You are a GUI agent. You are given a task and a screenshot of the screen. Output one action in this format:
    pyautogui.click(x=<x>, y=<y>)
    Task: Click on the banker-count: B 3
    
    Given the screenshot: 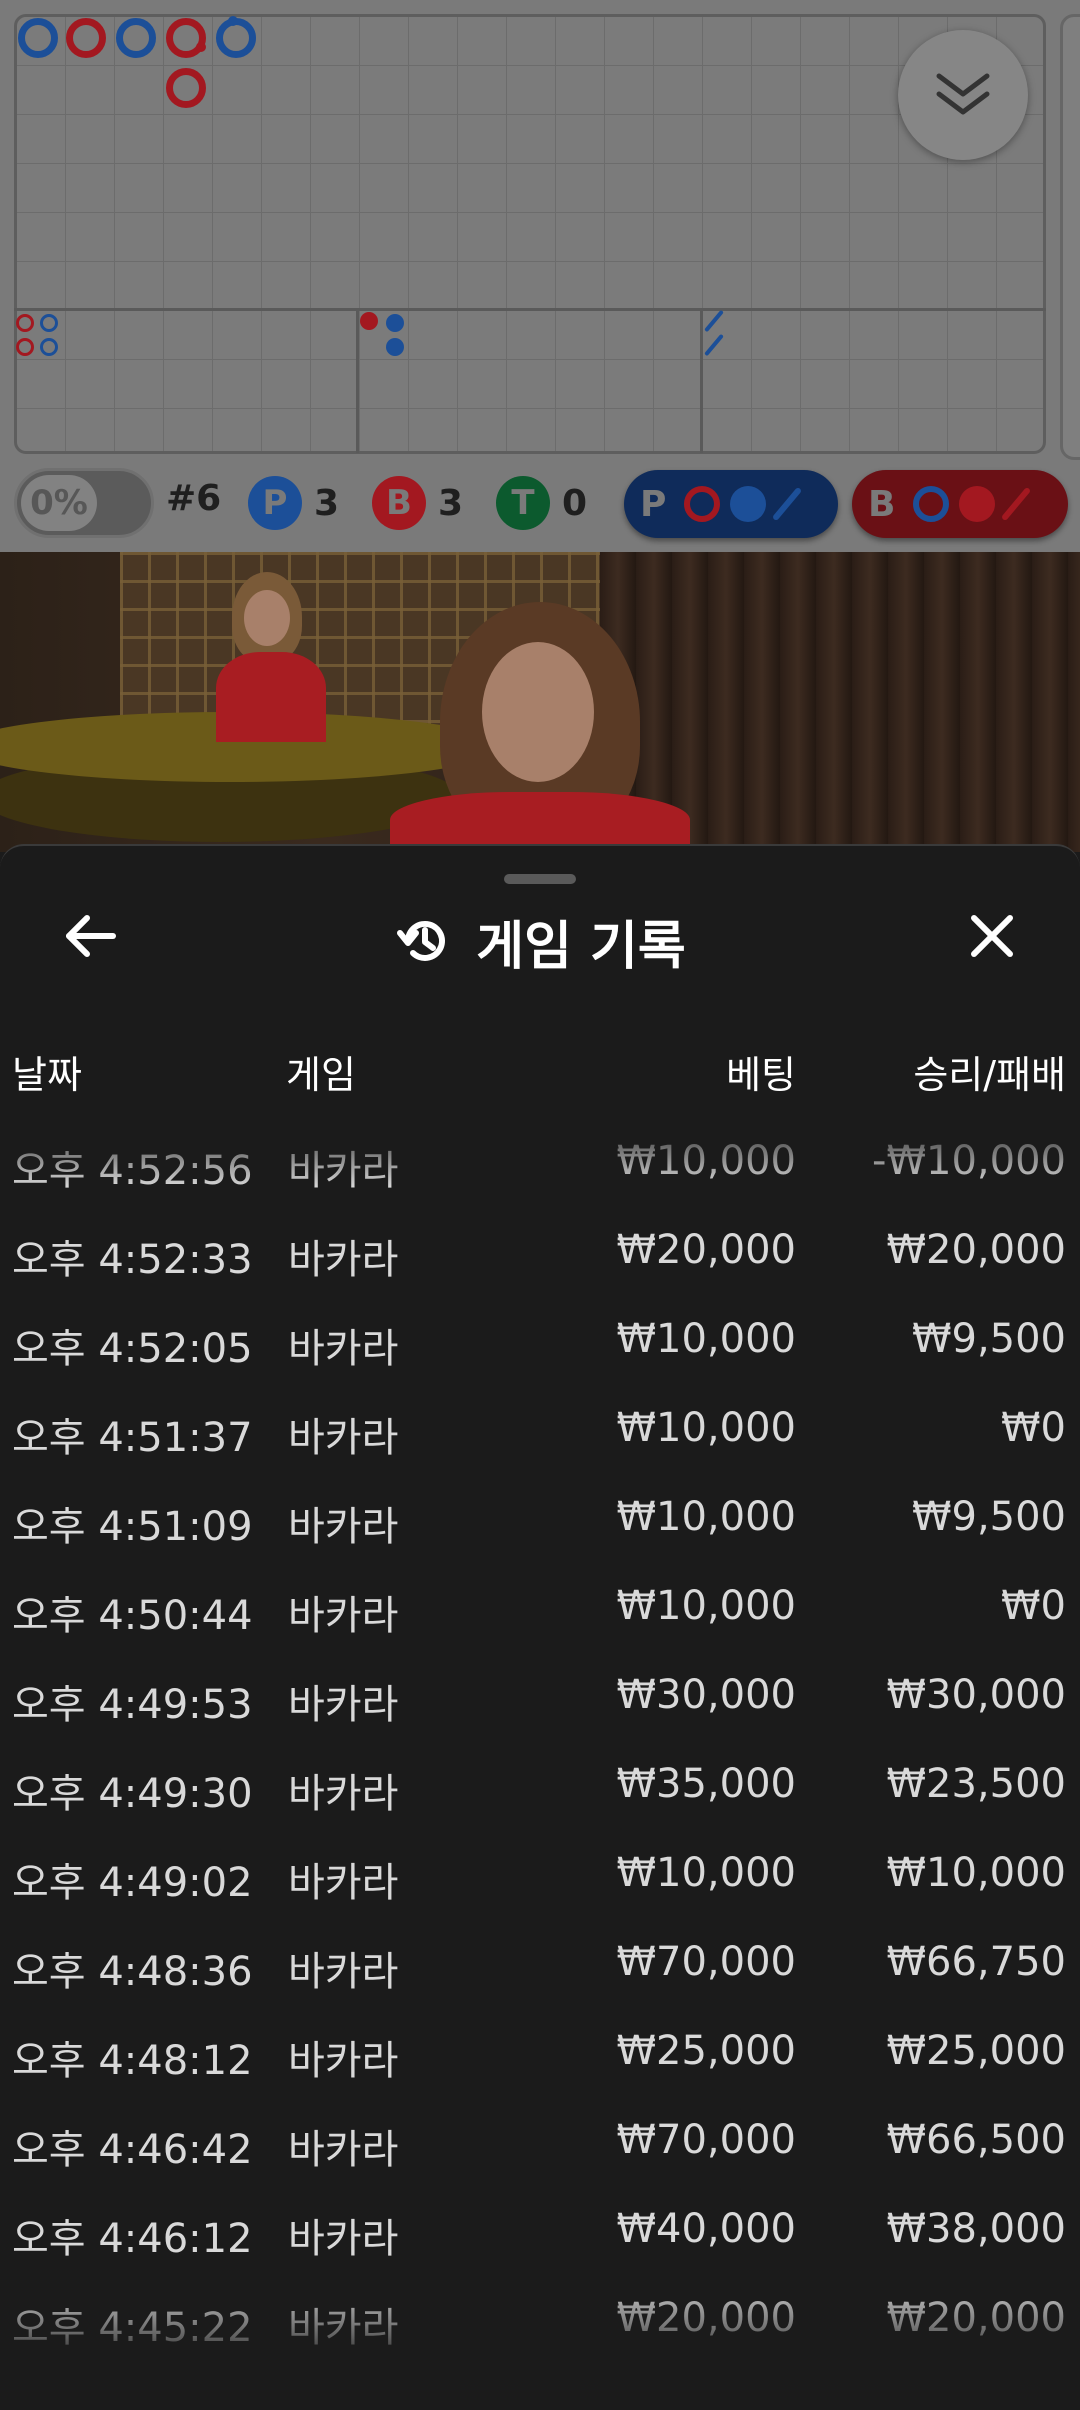 What is the action you would take?
    pyautogui.click(x=417, y=503)
    